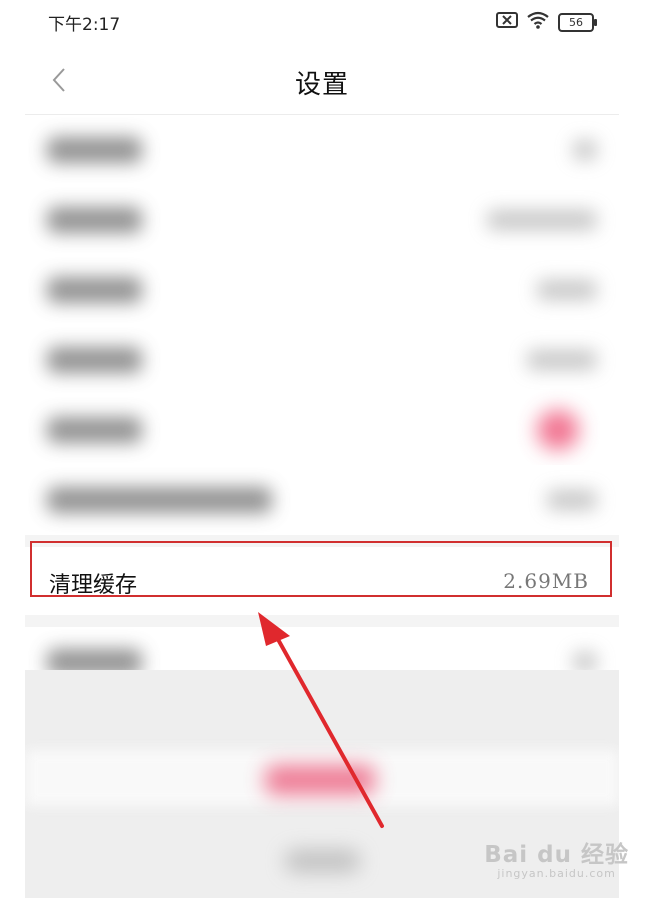  What do you see at coordinates (321, 85) in the screenshot?
I see `page-title: 设置` at bounding box center [321, 85].